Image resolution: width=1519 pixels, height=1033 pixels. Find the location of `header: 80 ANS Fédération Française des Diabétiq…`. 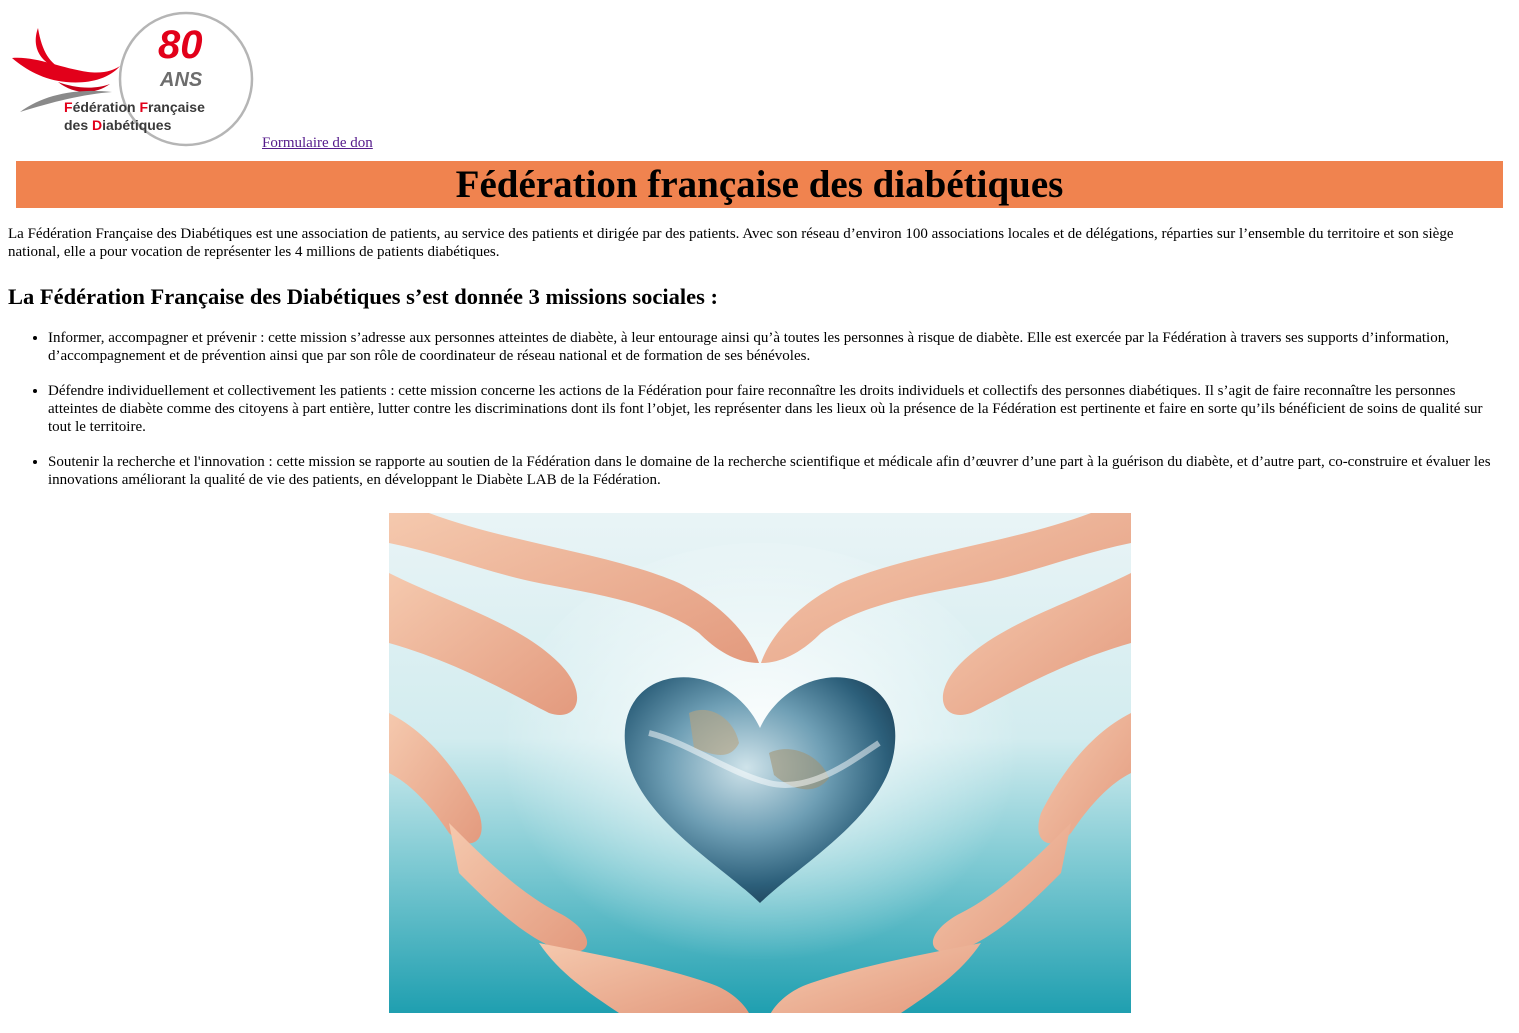

header: 80 ANS Fédération Française des Diabétiq… is located at coordinates (308, 80).